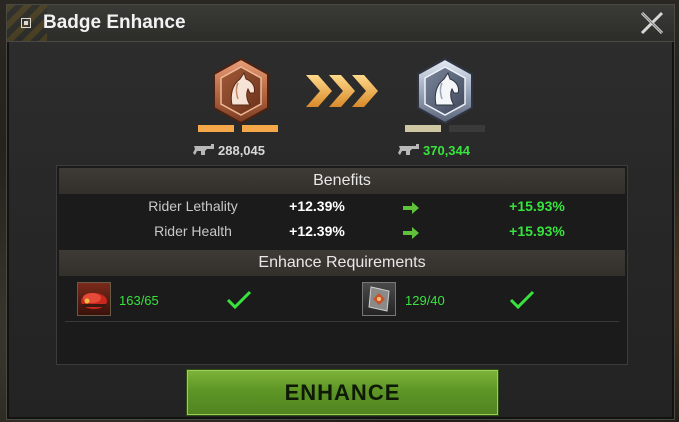 Image resolution: width=679 pixels, height=422 pixels. What do you see at coordinates (94, 299) in the screenshot?
I see `red-beret-icon` at bounding box center [94, 299].